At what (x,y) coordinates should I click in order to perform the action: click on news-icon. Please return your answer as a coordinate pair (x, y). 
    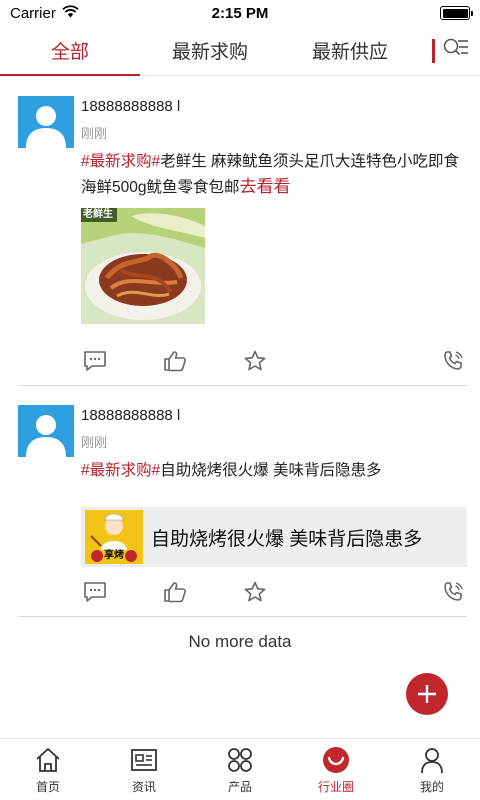
    Looking at the image, I should click on (144, 760).